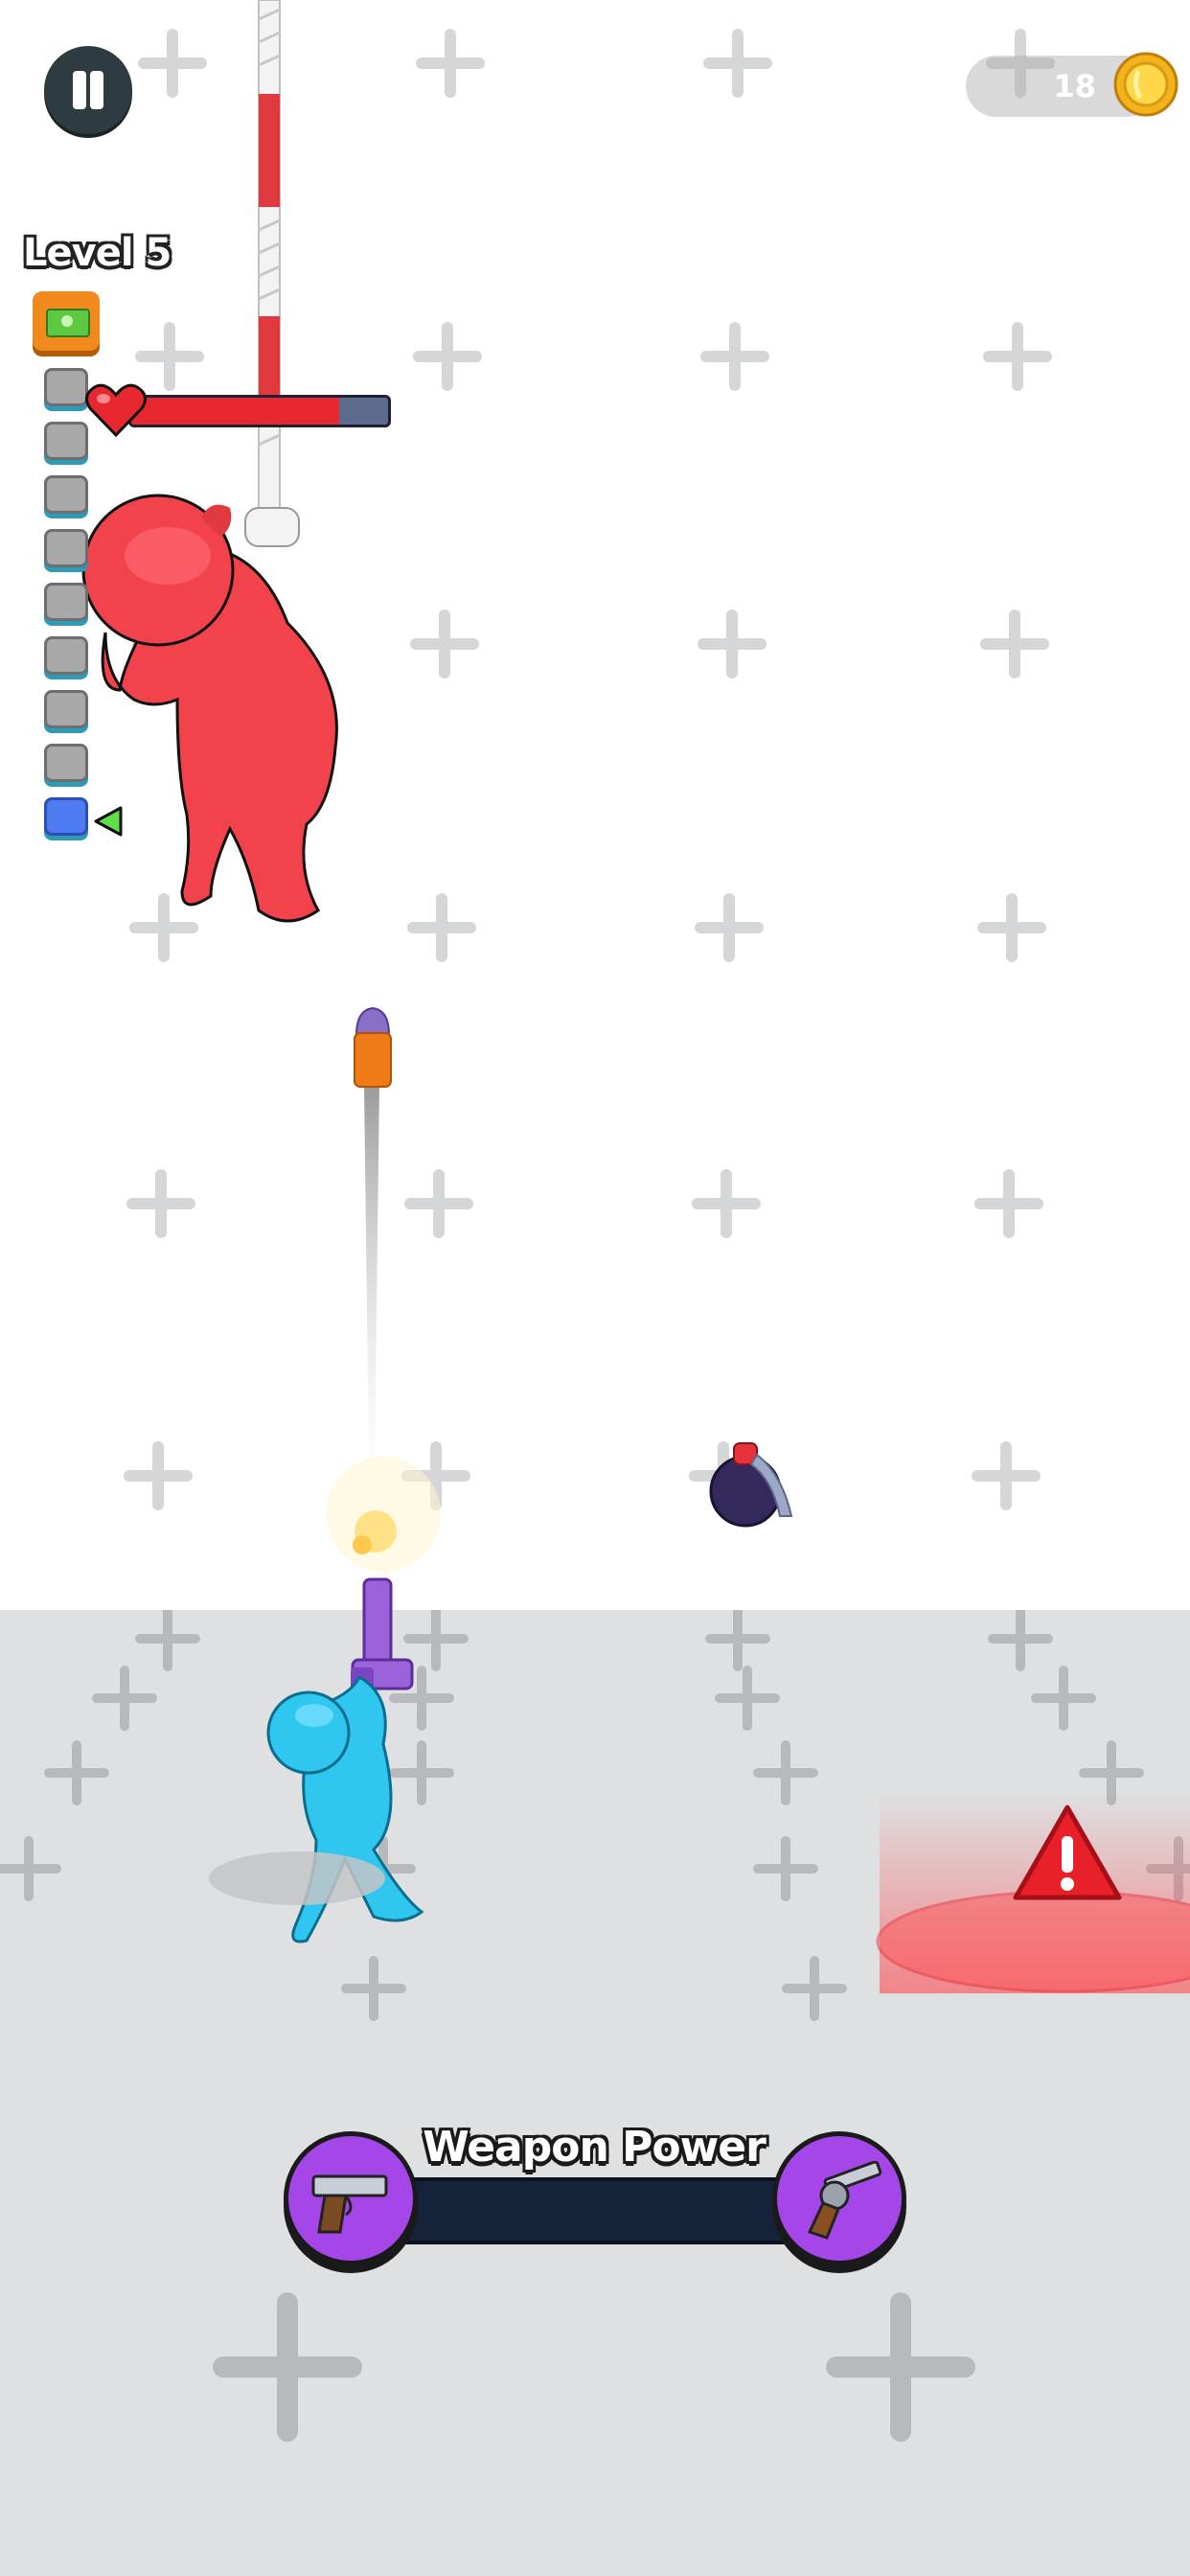 This screenshot has height=2576, width=1190. What do you see at coordinates (109, 821) in the screenshot?
I see `current-step-arrow-icon` at bounding box center [109, 821].